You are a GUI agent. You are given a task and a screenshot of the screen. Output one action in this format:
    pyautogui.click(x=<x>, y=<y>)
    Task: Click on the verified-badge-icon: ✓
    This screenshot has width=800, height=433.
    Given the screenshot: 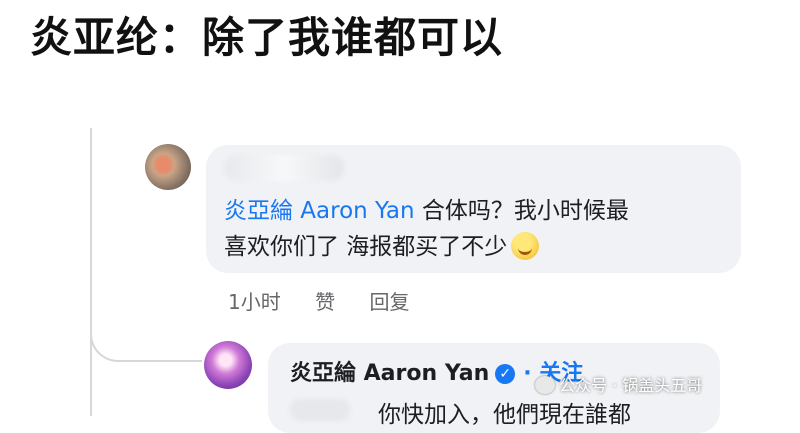 What is the action you would take?
    pyautogui.click(x=505, y=374)
    